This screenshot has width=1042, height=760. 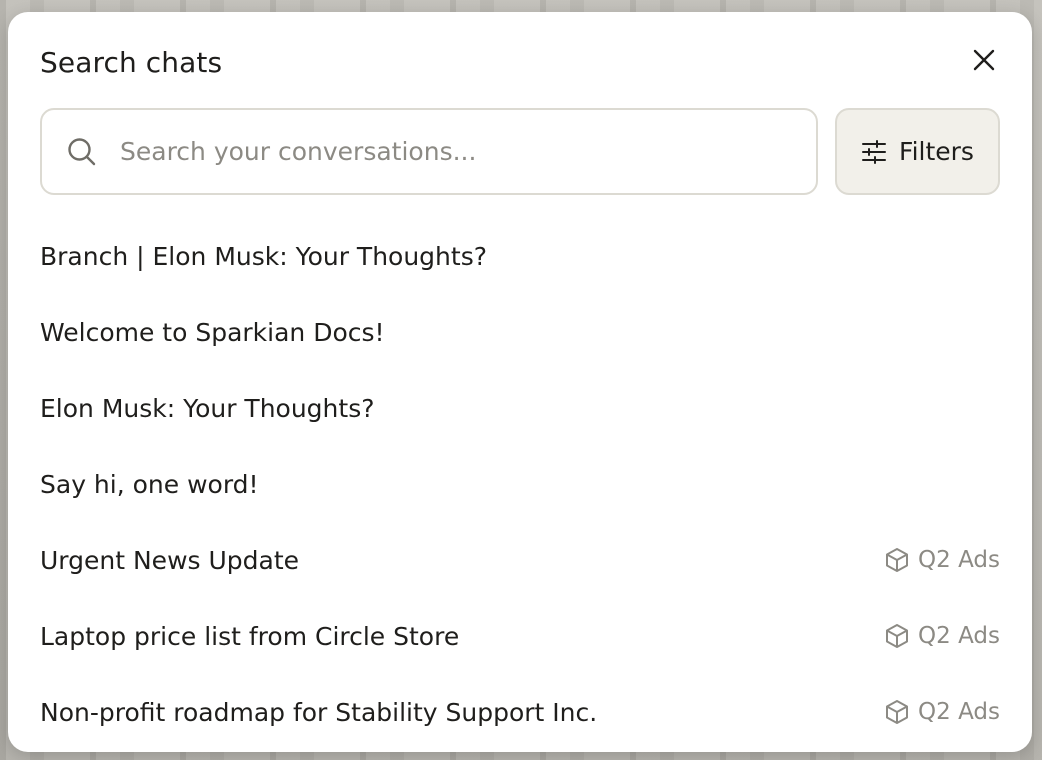 What do you see at coordinates (936, 151) in the screenshot?
I see `filters-label: Filters` at bounding box center [936, 151].